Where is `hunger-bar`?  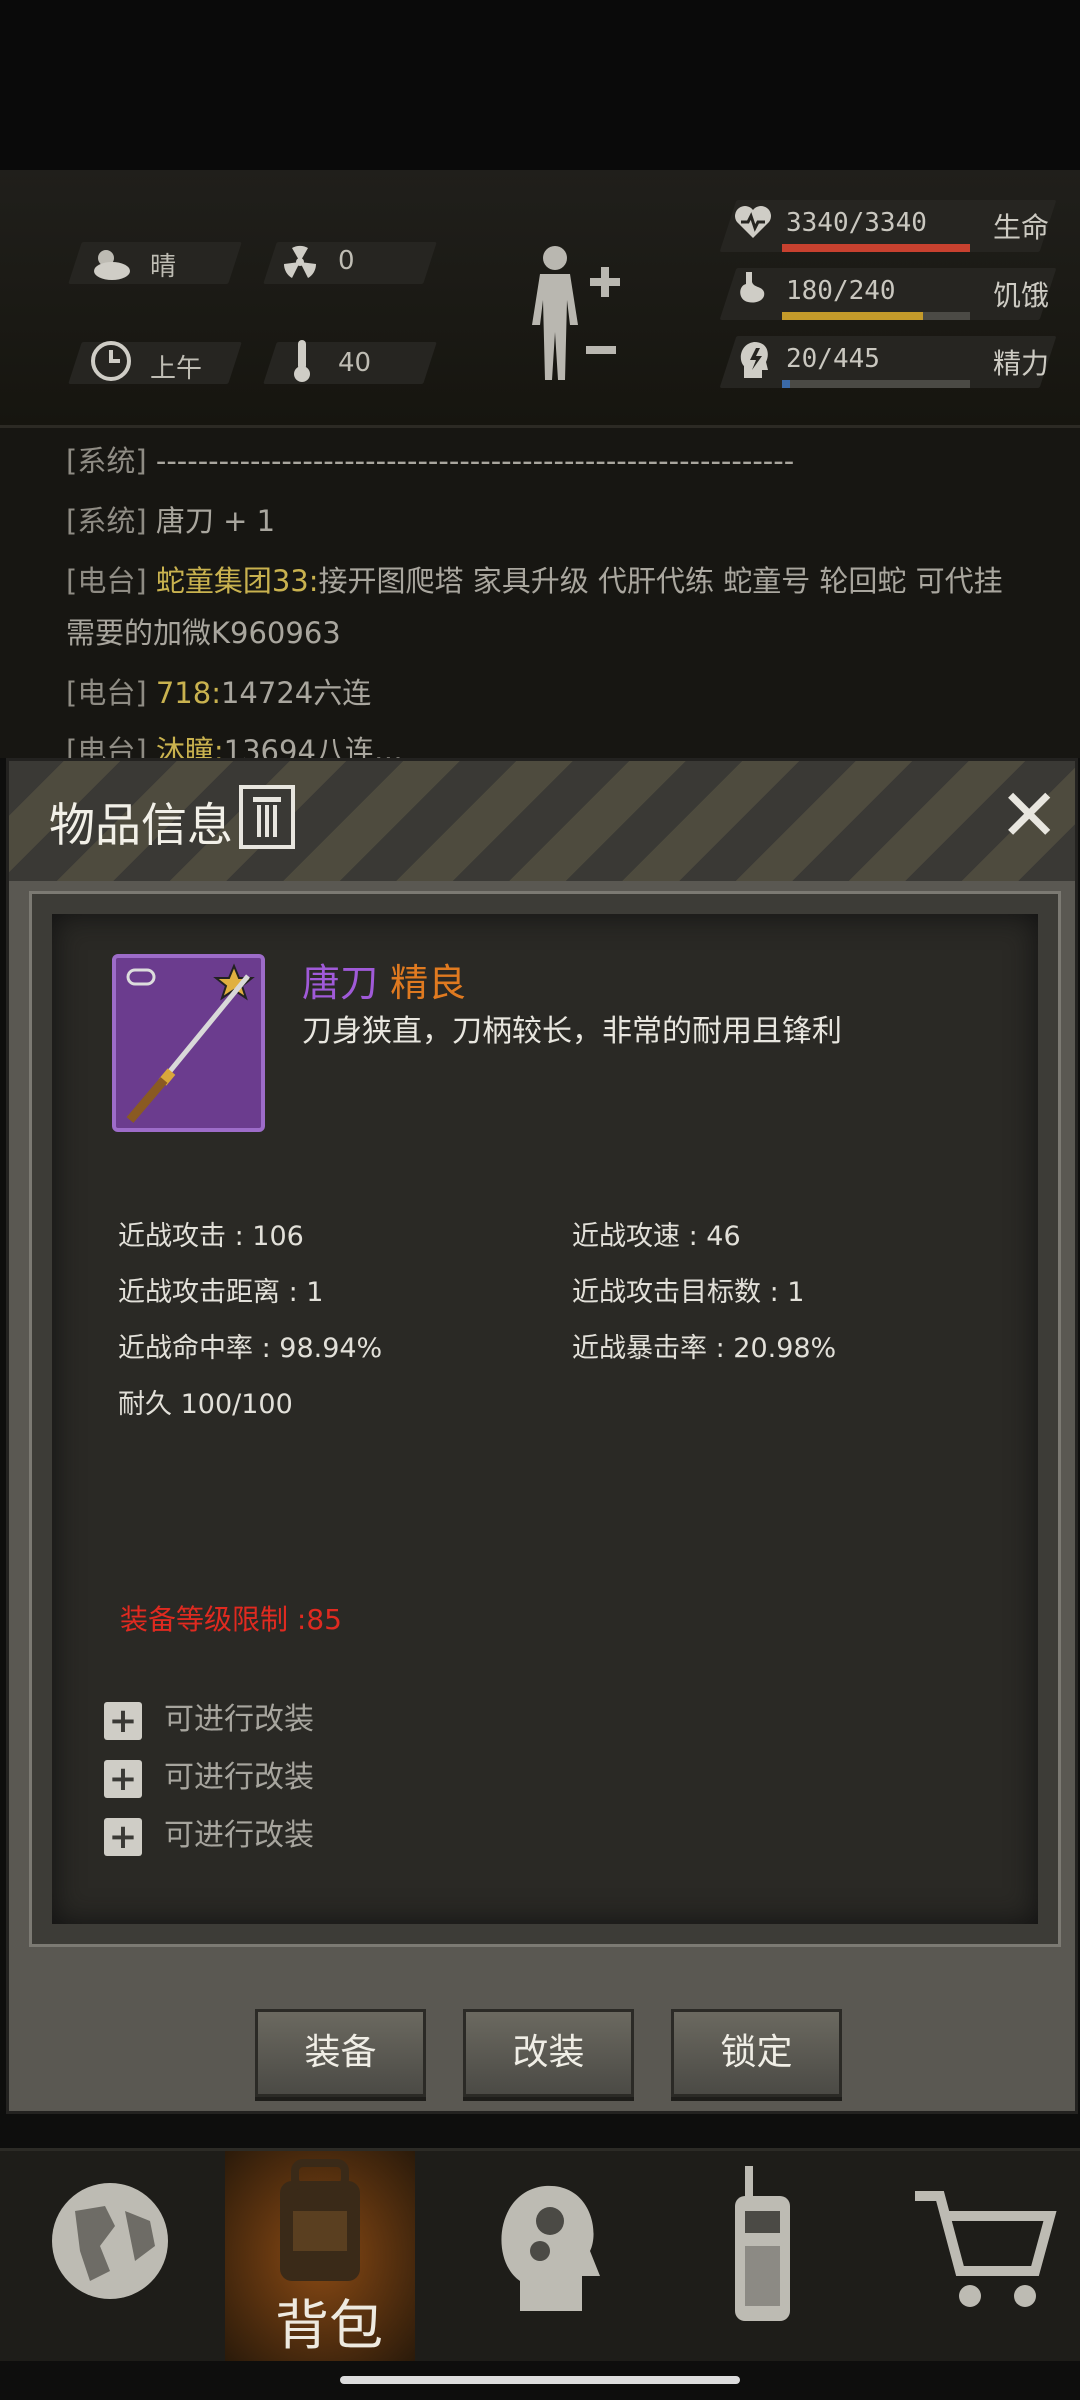 hunger-bar is located at coordinates (876, 316).